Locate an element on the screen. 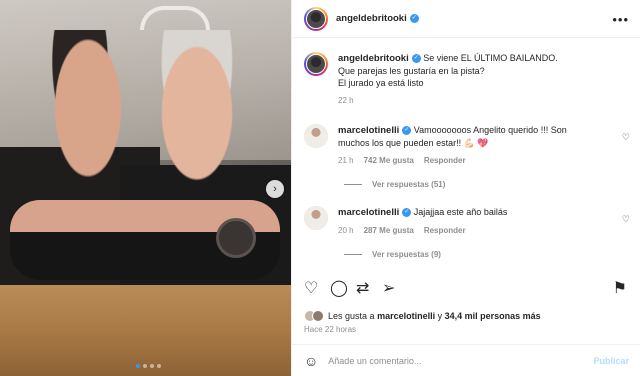  caption-time: 22 h is located at coordinates (346, 100).